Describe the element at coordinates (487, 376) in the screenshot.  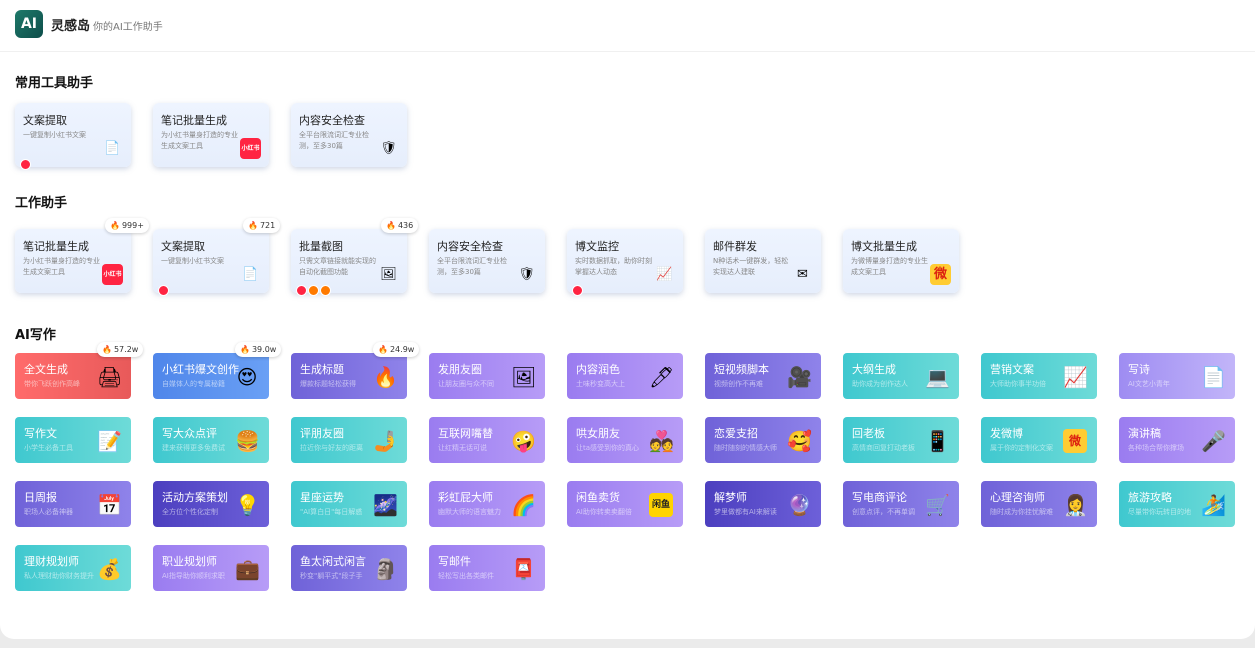
I see `ai-tool-card-frame: 发朋友圈让朋友圈与众不同 🖼` at that location.